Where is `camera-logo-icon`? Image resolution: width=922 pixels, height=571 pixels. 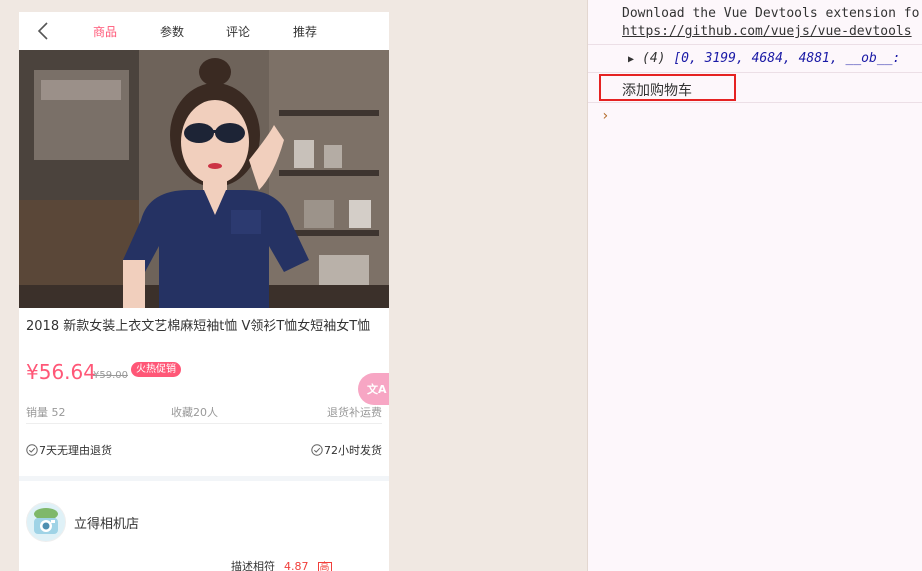
camera-logo-icon is located at coordinates (46, 522).